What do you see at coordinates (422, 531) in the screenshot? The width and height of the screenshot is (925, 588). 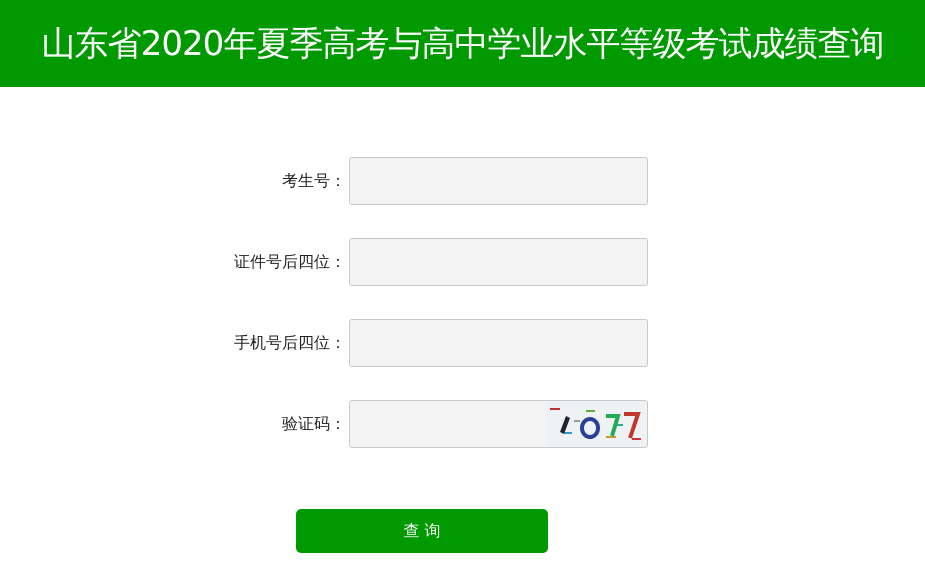 I see `search-button: 查 询` at bounding box center [422, 531].